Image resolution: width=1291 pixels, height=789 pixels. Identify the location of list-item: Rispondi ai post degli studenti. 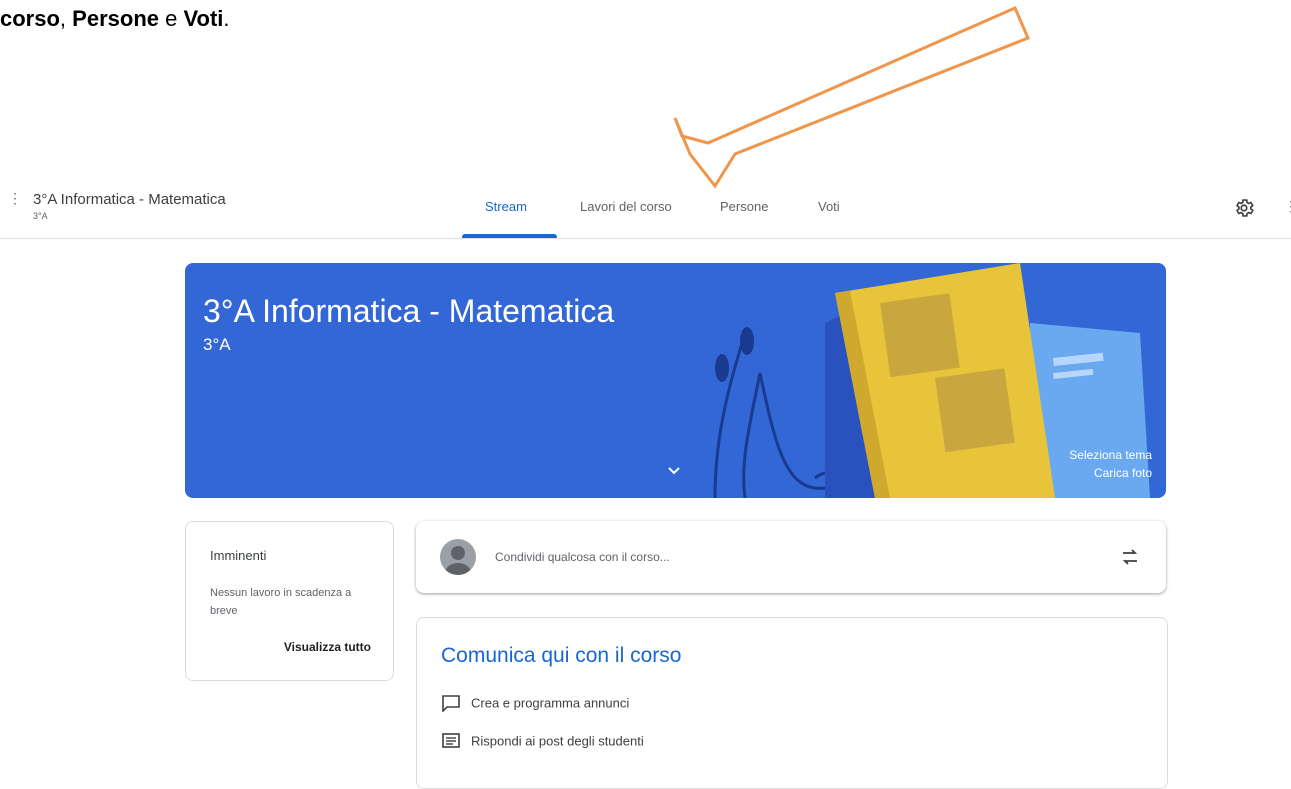
(542, 741).